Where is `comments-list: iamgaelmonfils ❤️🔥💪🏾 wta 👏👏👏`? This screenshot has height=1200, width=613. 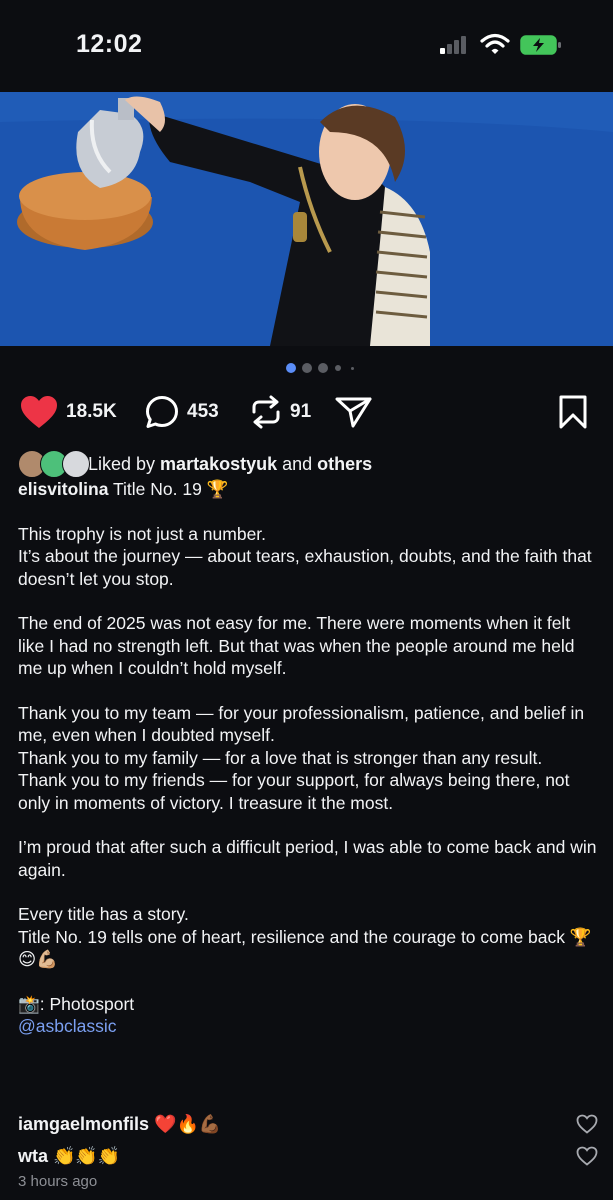 comments-list: iamgaelmonfils ❤️🔥💪🏾 wta 👏👏👏 is located at coordinates (308, 1140).